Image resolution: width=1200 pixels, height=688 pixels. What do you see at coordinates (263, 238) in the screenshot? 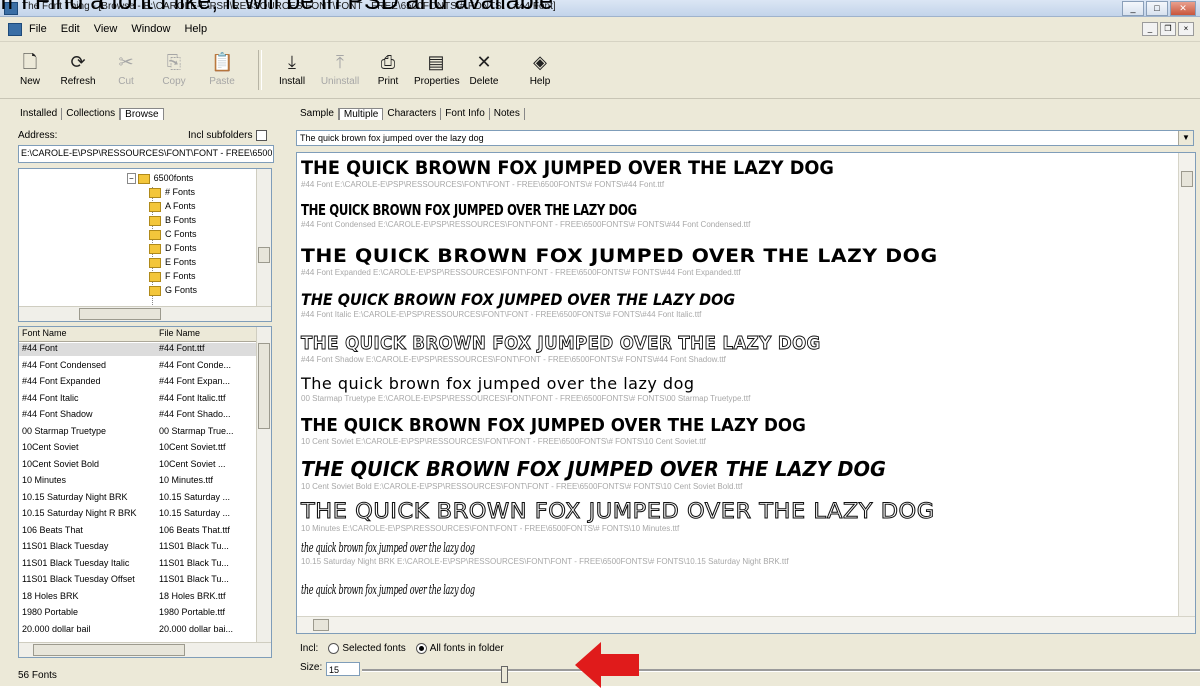
I see `tree-vertical-scrollbar` at bounding box center [263, 238].